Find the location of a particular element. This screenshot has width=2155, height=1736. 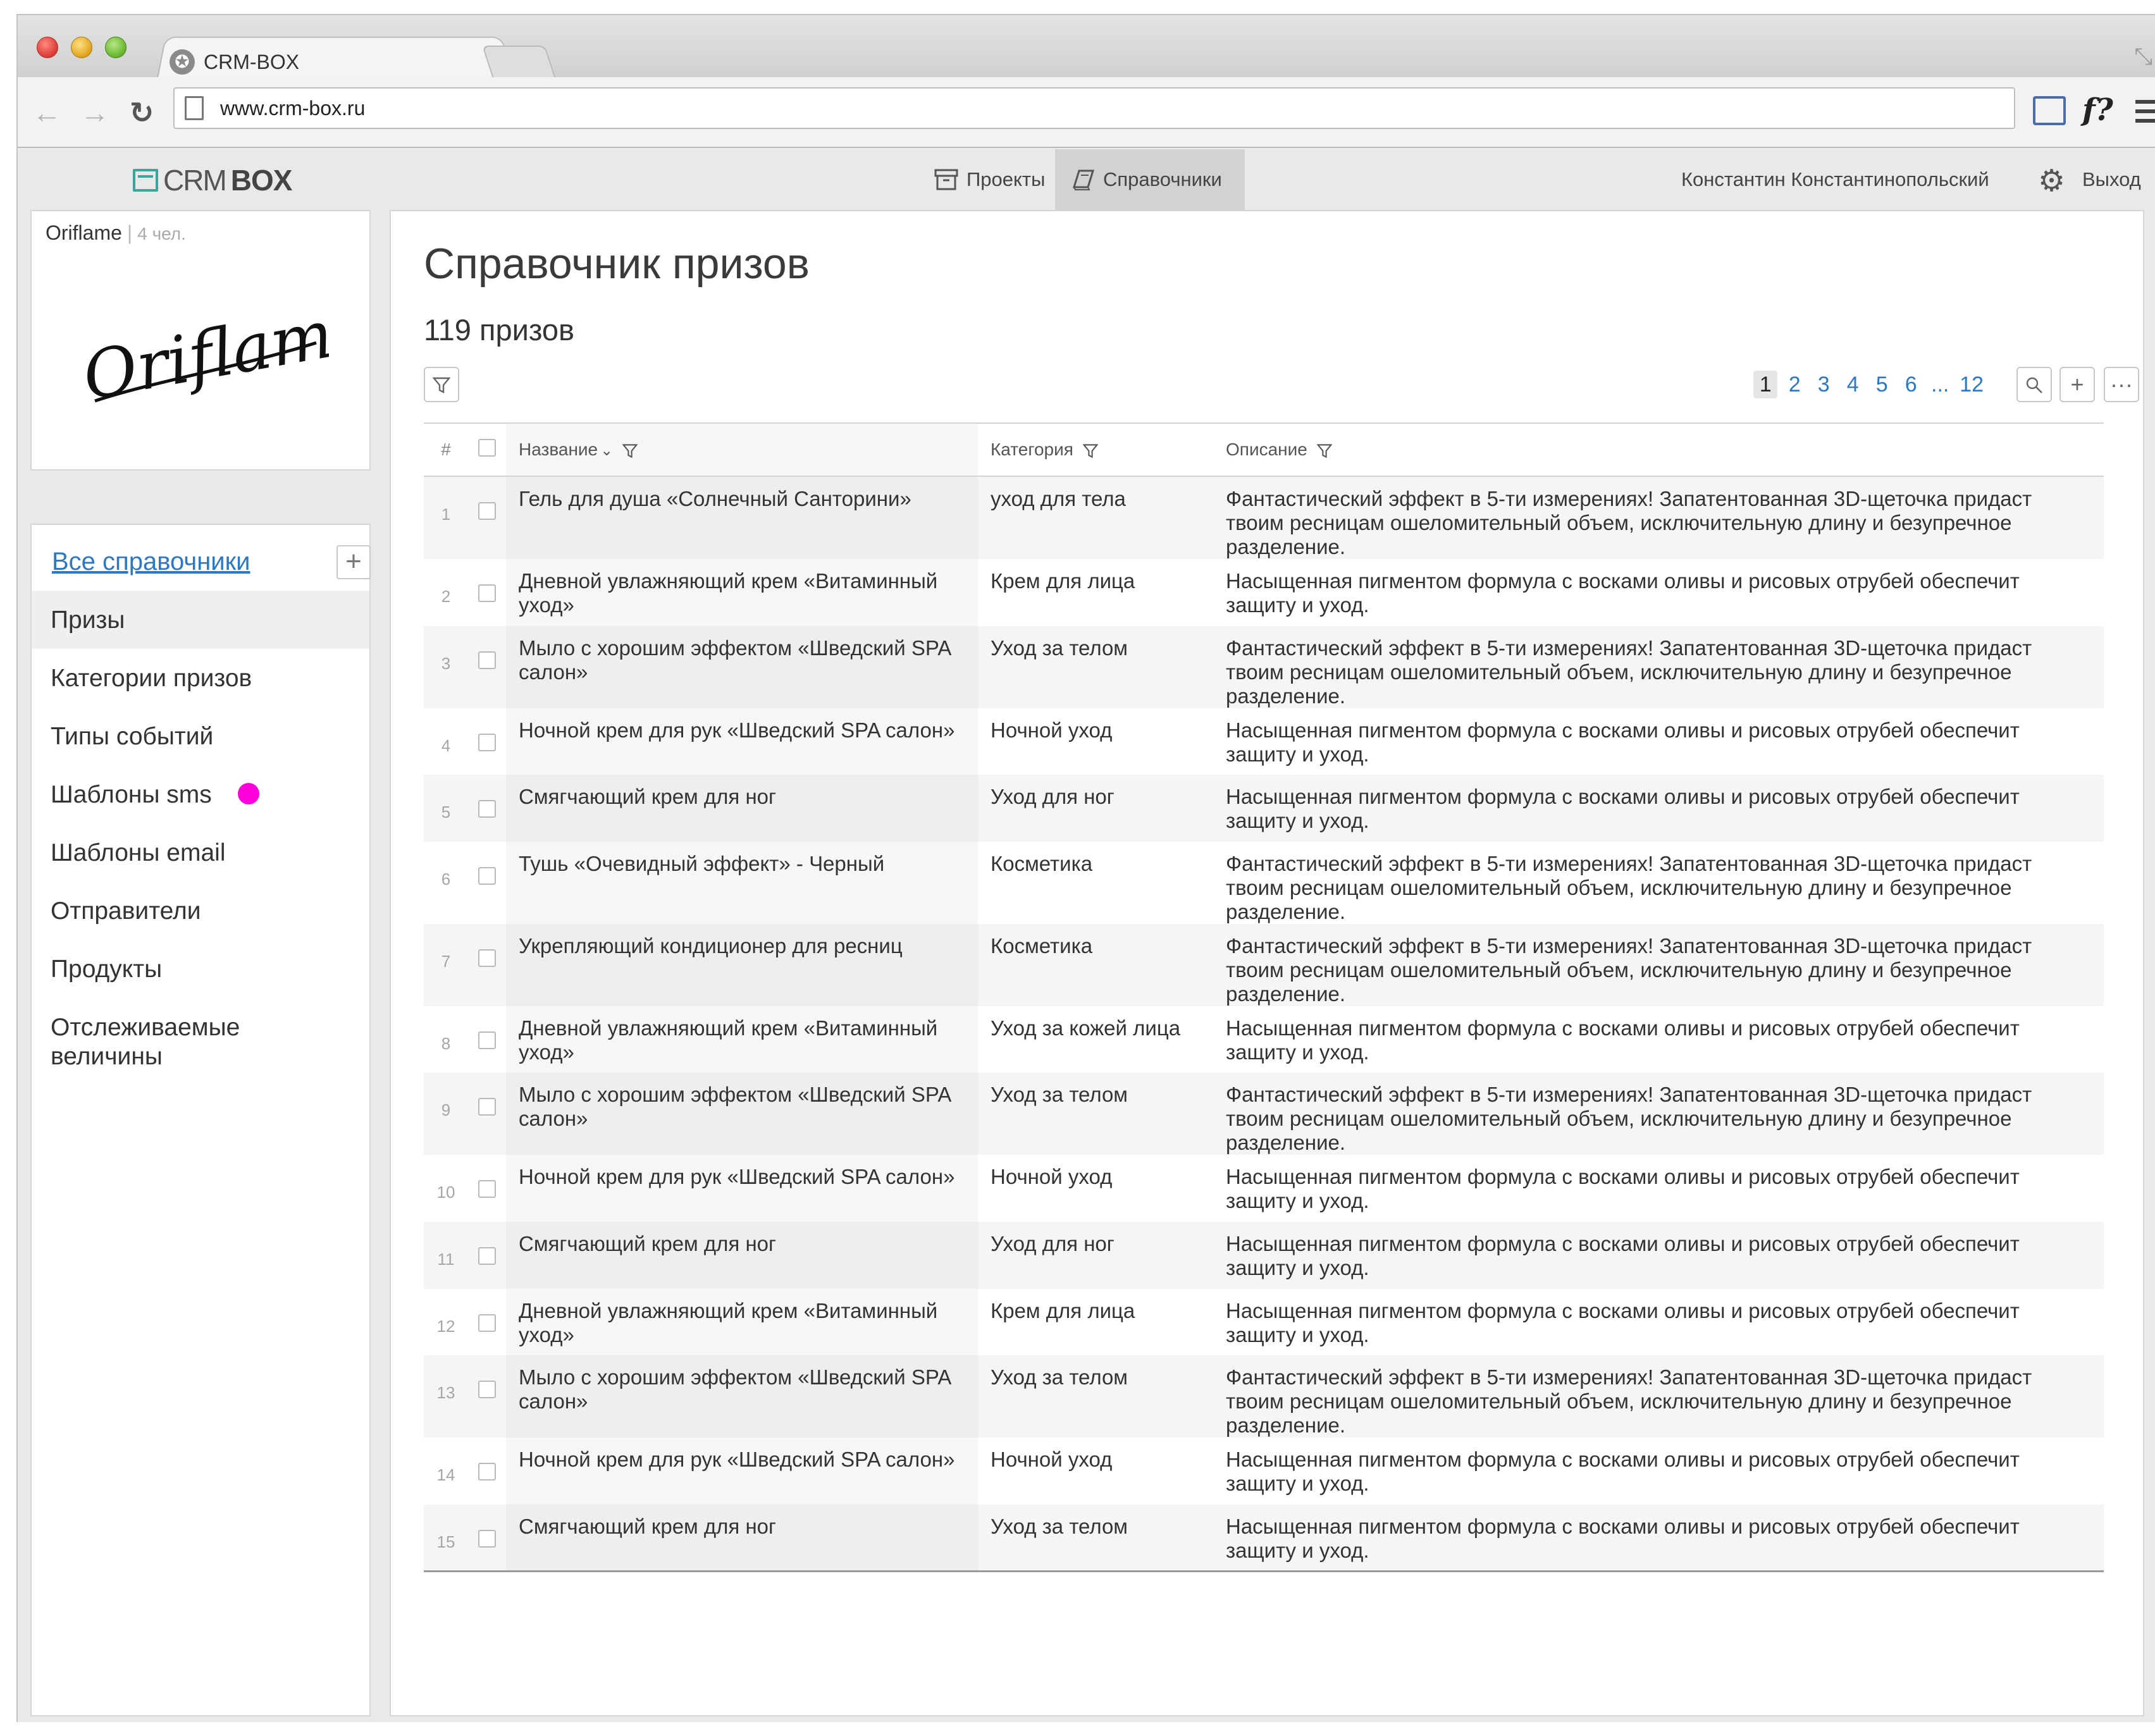

nav-references: Справочники is located at coordinates (1150, 179).